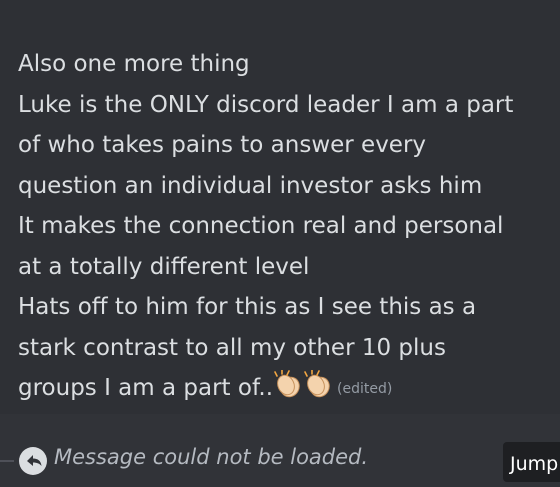  I want to click on reply-preview: Message could not be loaded., so click(280, 446).